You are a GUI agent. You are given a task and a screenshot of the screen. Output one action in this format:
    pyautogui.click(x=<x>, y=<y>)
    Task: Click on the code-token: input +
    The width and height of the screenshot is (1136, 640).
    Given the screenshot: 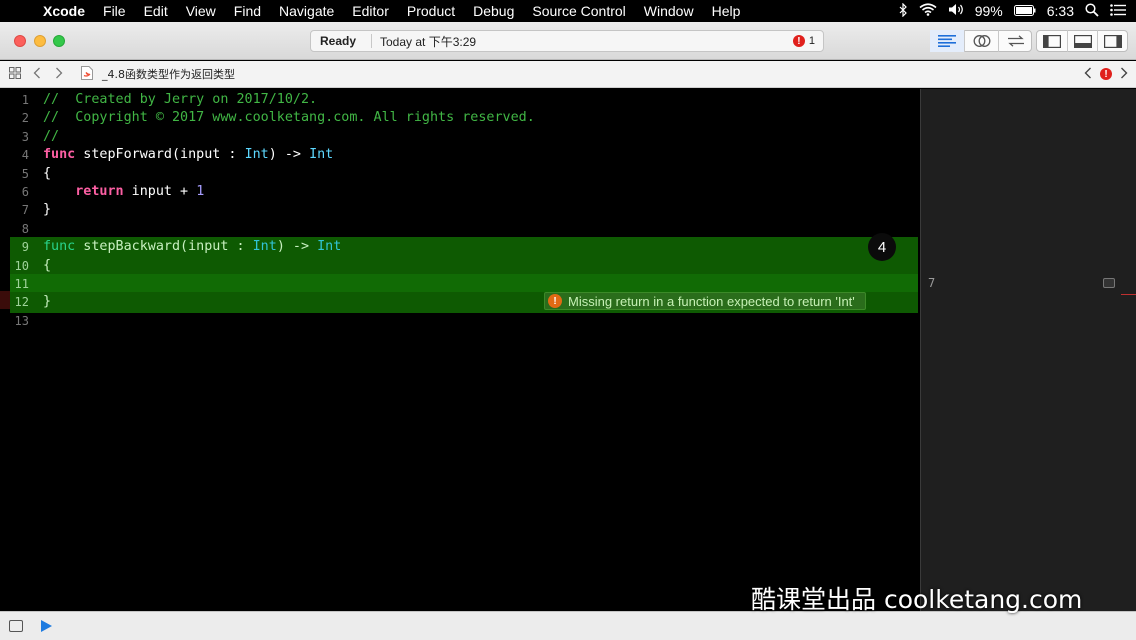 What is the action you would take?
    pyautogui.click(x=160, y=191)
    